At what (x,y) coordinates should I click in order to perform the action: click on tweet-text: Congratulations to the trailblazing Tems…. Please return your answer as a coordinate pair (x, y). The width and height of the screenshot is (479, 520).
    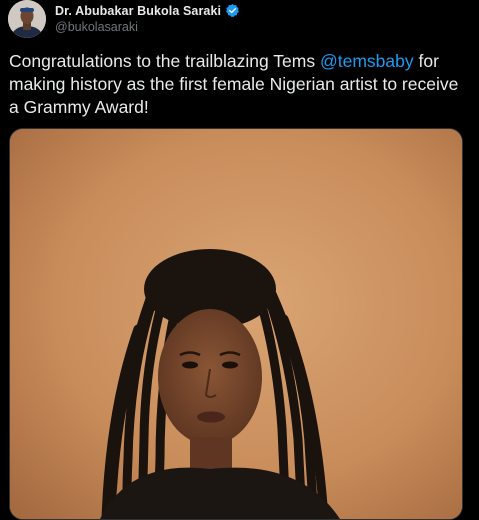
    Looking at the image, I should click on (240, 84).